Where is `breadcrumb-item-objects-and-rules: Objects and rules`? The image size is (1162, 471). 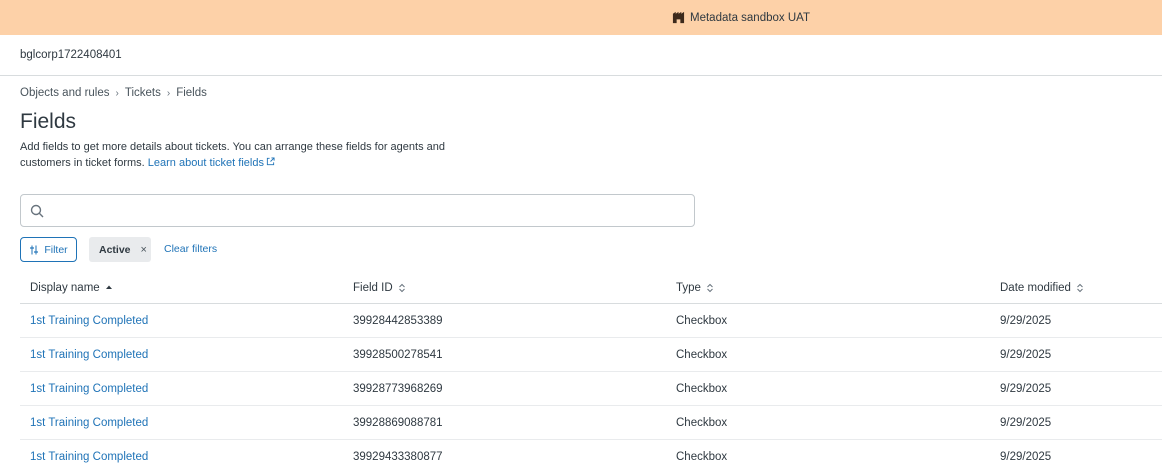 breadcrumb-item-objects-and-rules: Objects and rules is located at coordinates (65, 93).